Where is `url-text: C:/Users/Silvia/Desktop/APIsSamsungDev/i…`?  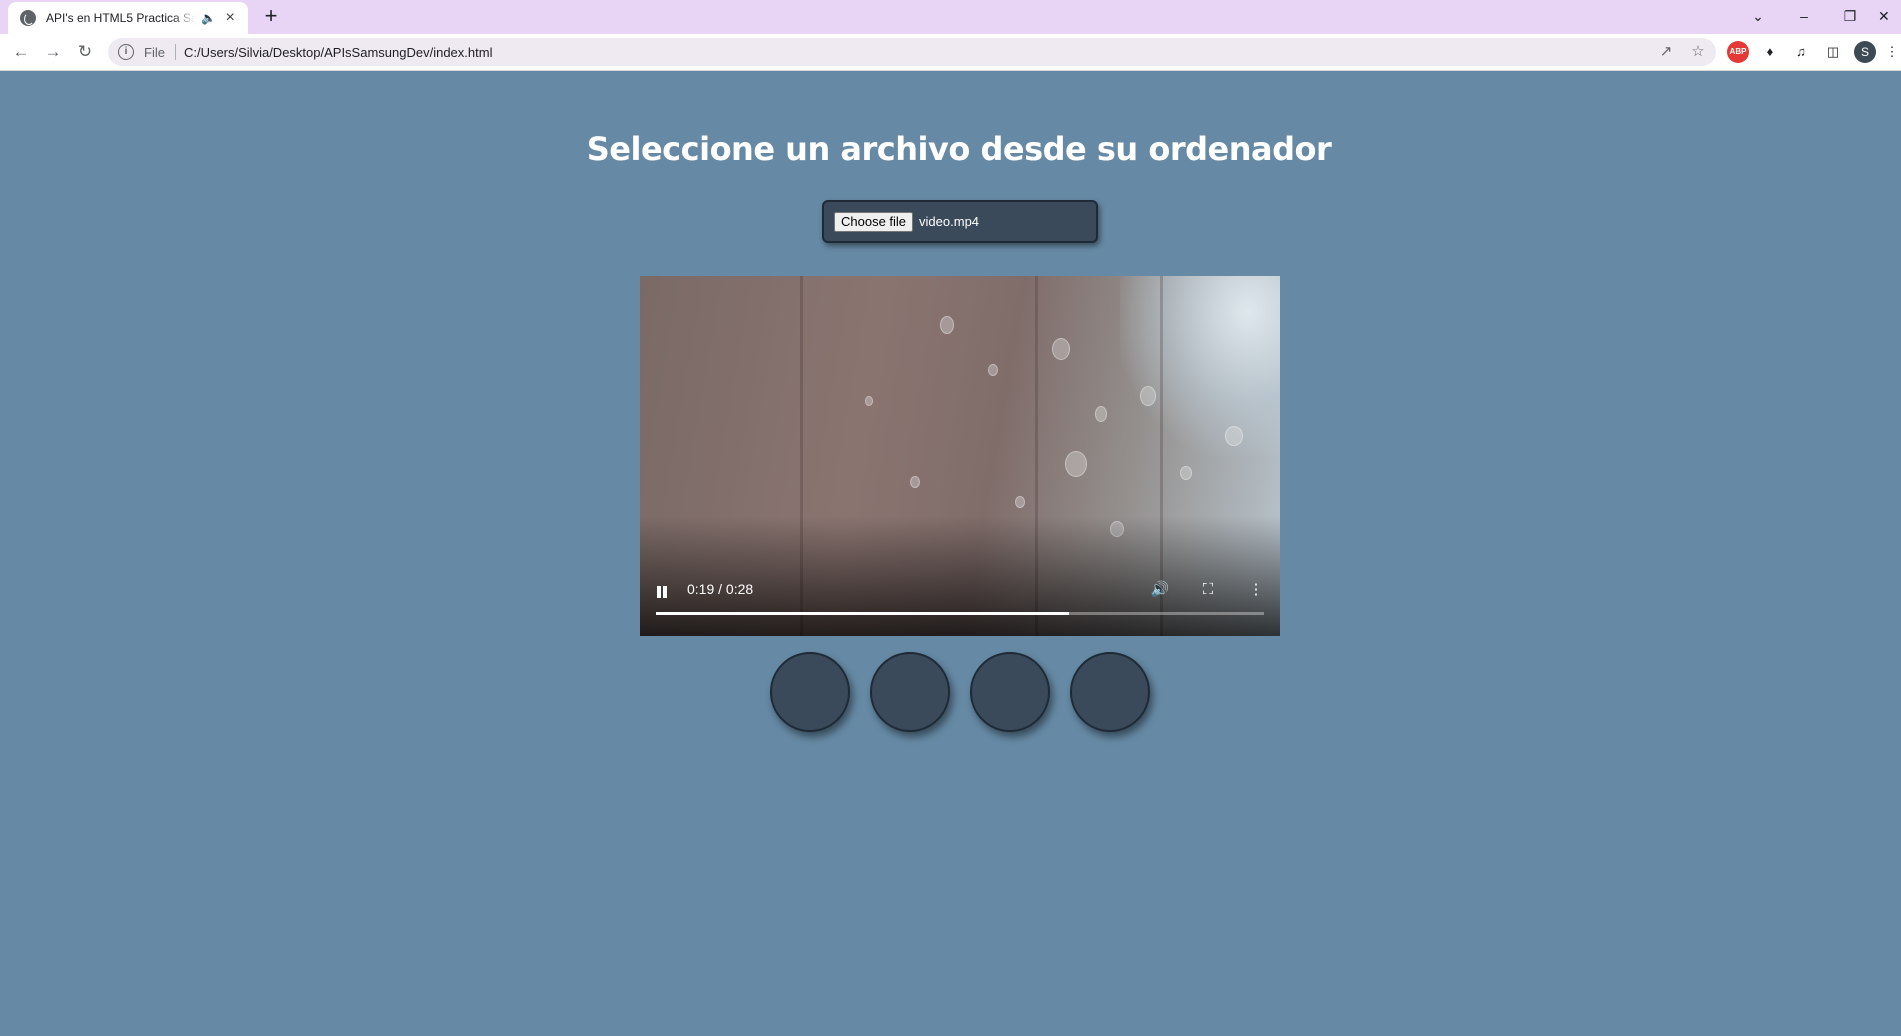 url-text: C:/Users/Silvia/Desktop/APIsSamsungDev/i… is located at coordinates (338, 52).